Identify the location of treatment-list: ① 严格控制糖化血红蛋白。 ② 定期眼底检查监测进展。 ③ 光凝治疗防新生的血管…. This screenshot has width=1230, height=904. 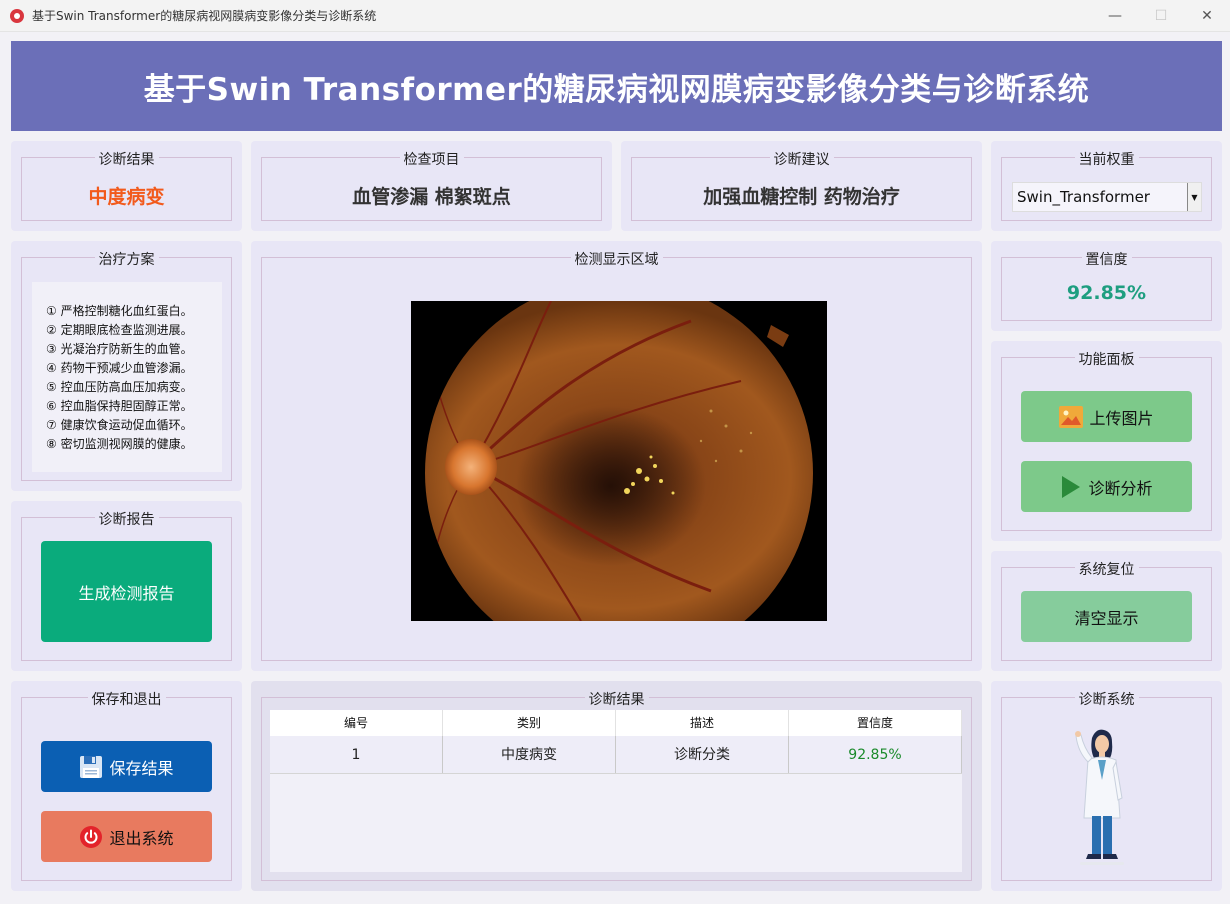
(127, 377).